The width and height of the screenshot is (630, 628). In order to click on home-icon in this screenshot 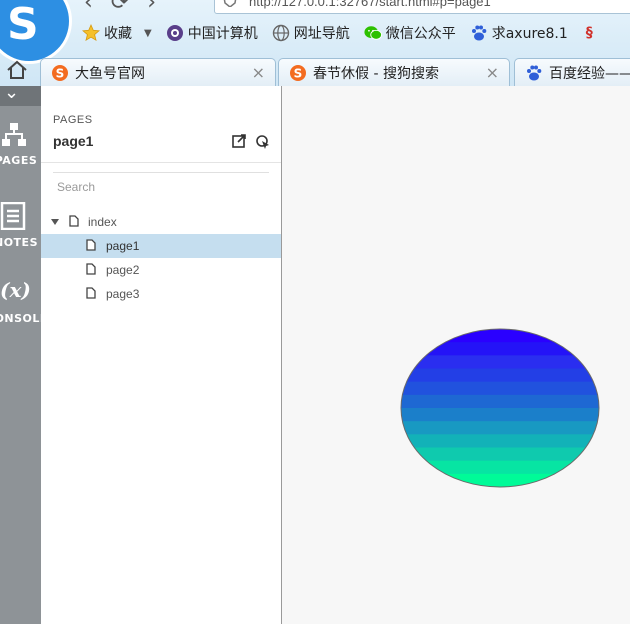, I will do `click(17, 70)`.